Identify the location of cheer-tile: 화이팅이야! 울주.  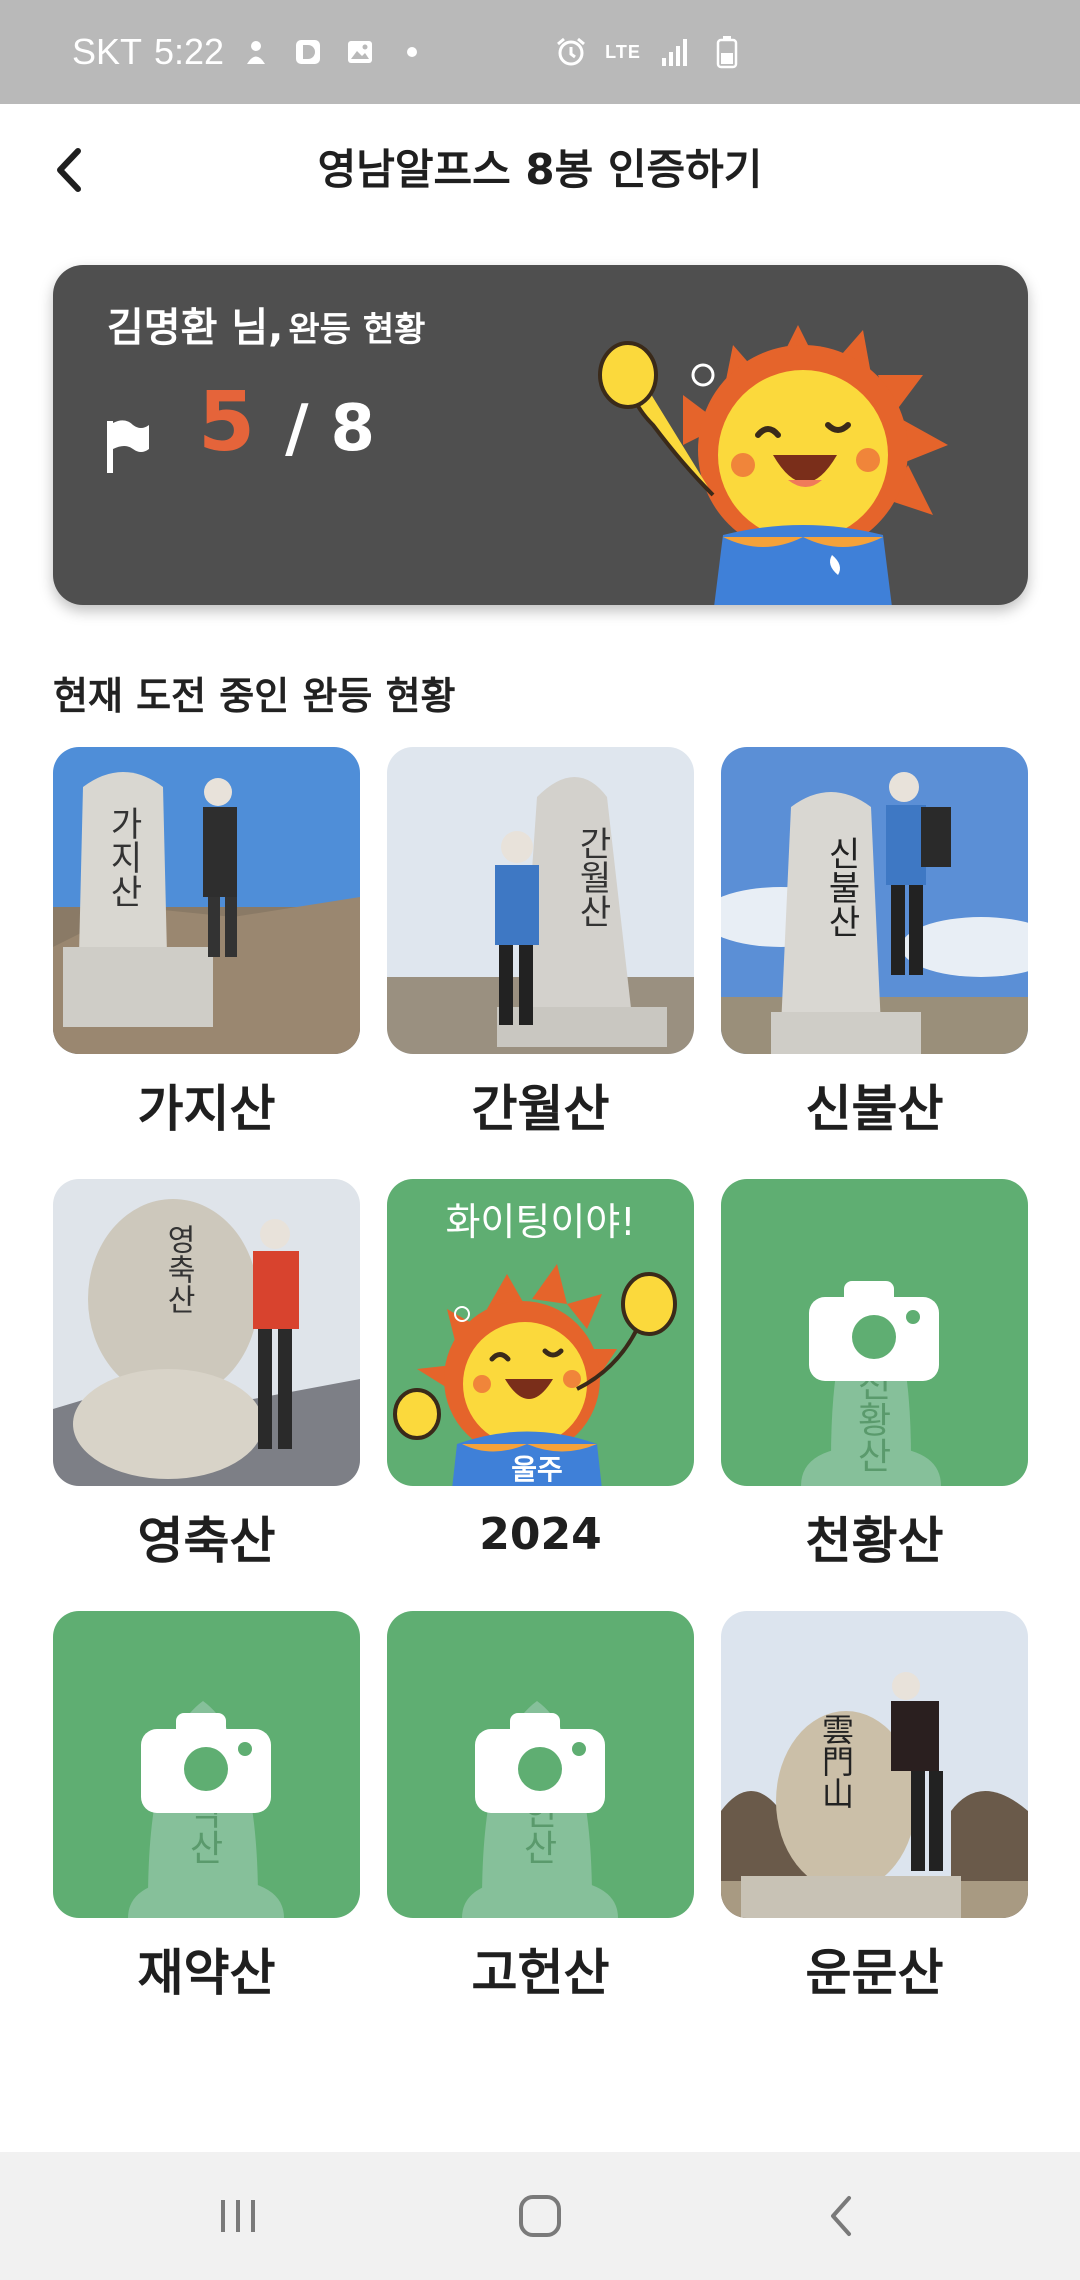
(540, 1332).